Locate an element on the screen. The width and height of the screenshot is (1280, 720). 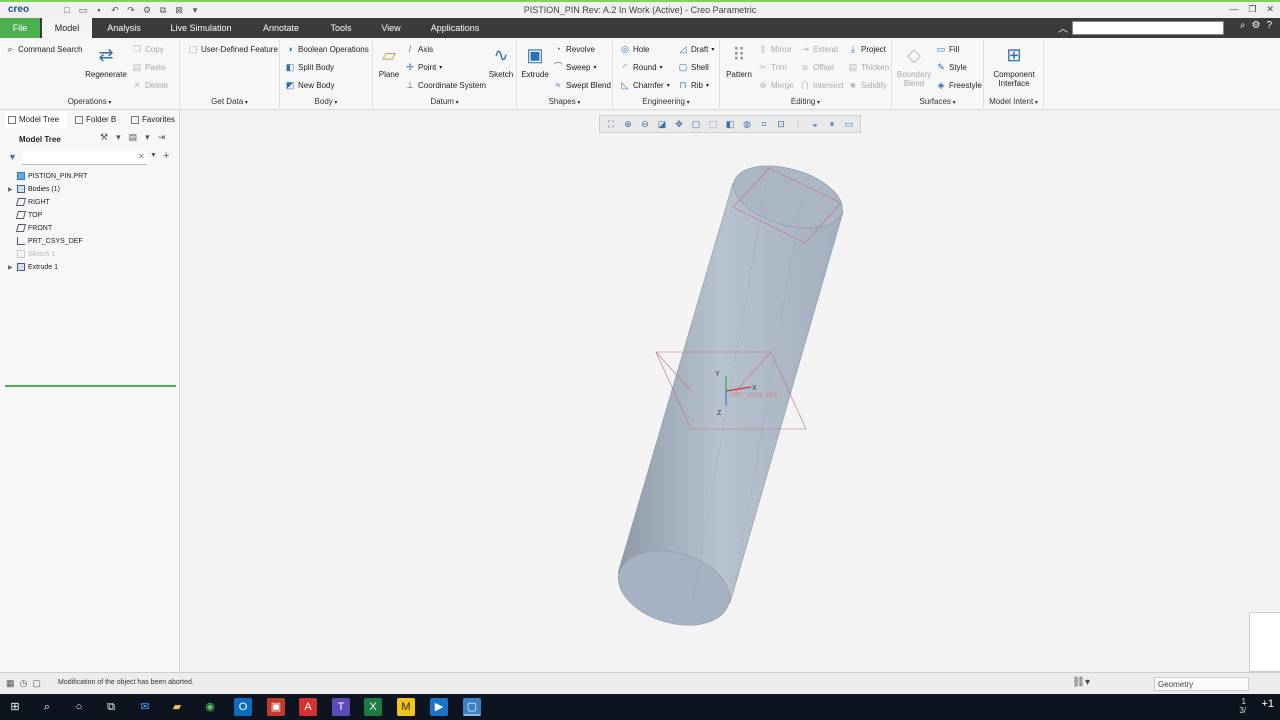
merge-button: ⊕ Merge is located at coordinates (775, 85).